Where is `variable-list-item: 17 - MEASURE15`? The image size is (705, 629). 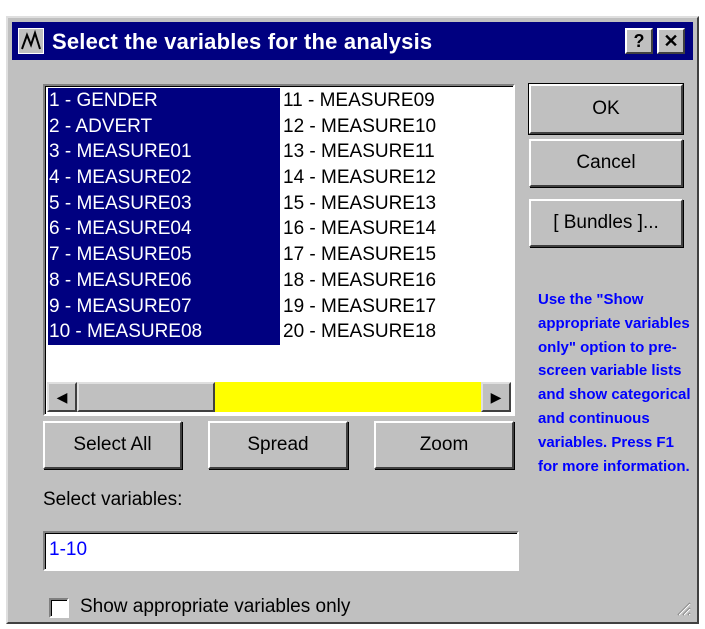
variable-list-item: 17 - MEASURE15 is located at coordinates (397, 255).